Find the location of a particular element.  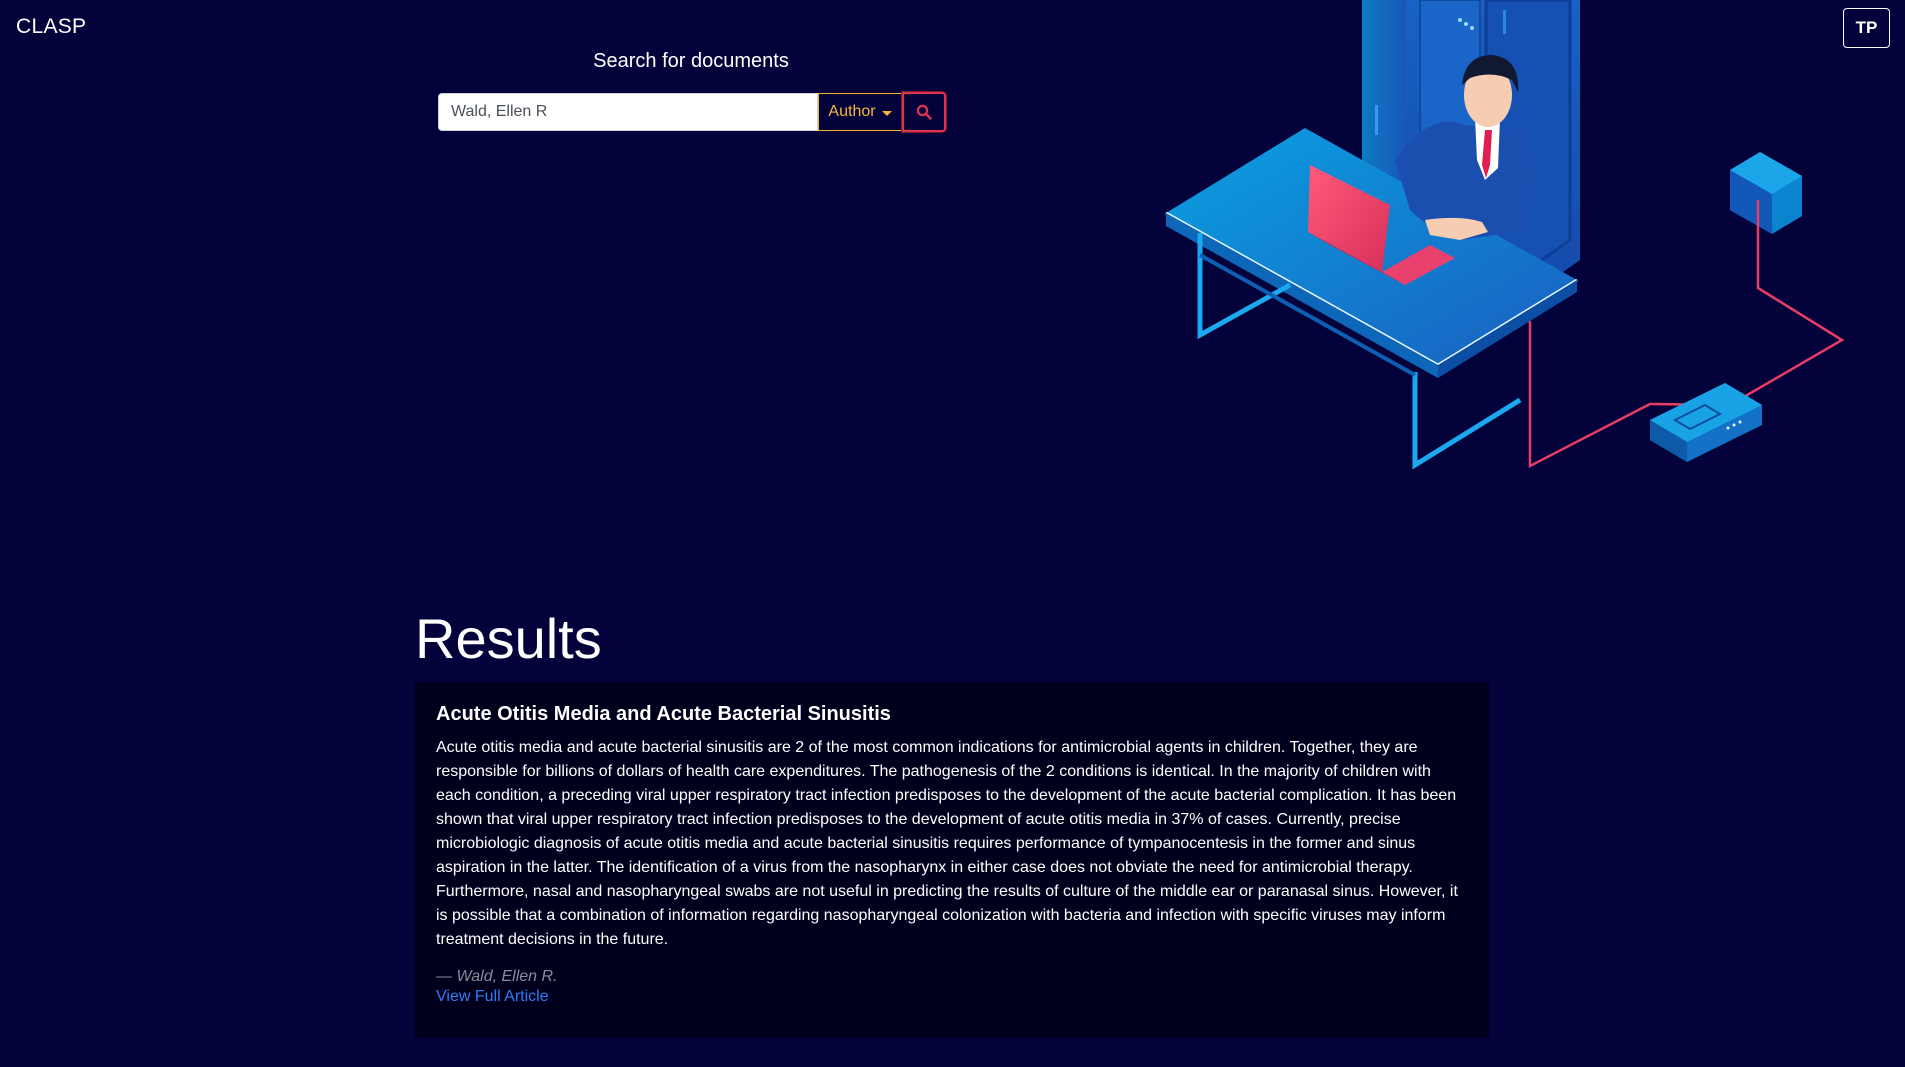

search-icon is located at coordinates (924, 112).